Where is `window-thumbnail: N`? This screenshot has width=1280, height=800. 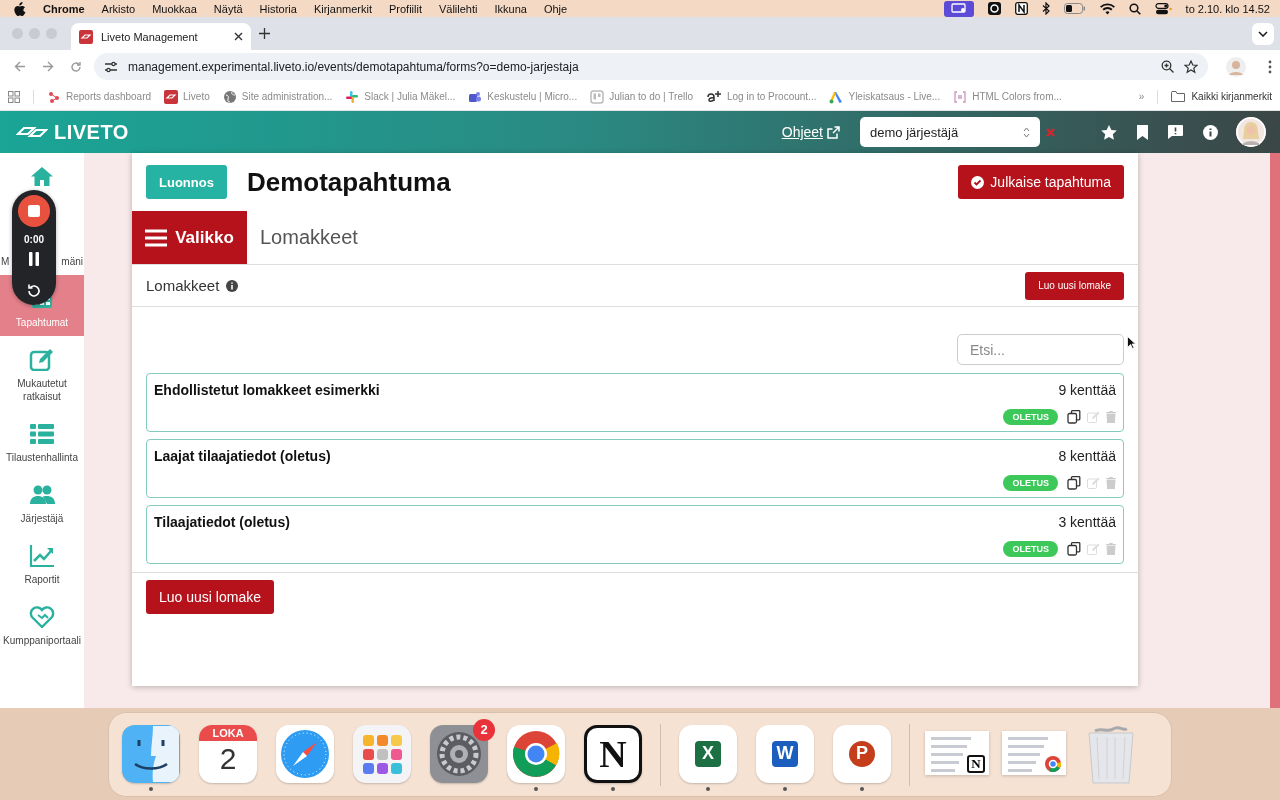 window-thumbnail: N is located at coordinates (957, 752).